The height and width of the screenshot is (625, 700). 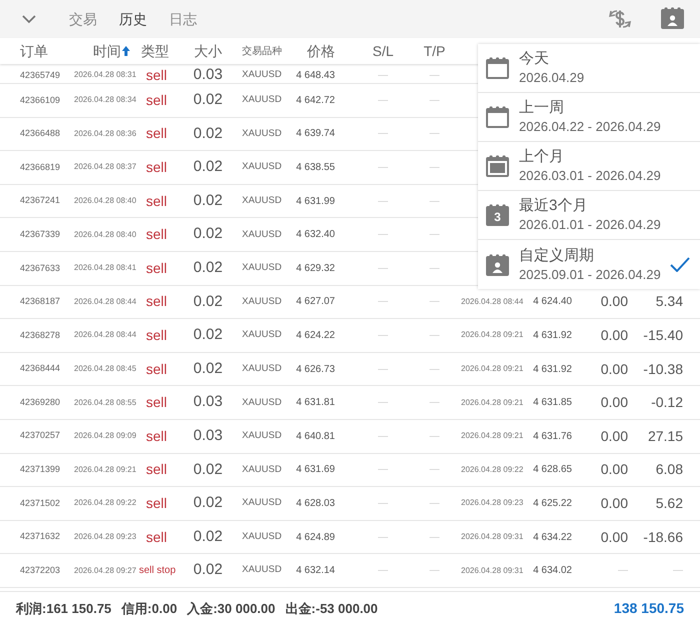 I want to click on column-header: 类型, so click(x=153, y=51).